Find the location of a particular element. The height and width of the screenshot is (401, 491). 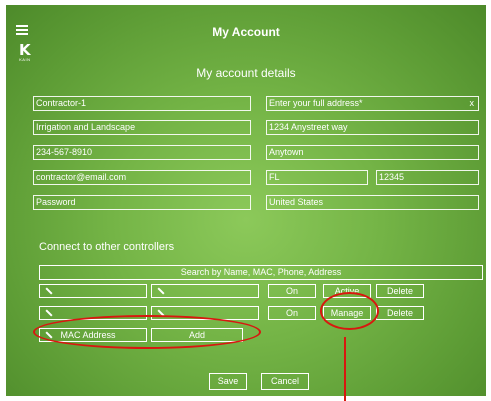

logo-letter: K is located at coordinates (25, 50).